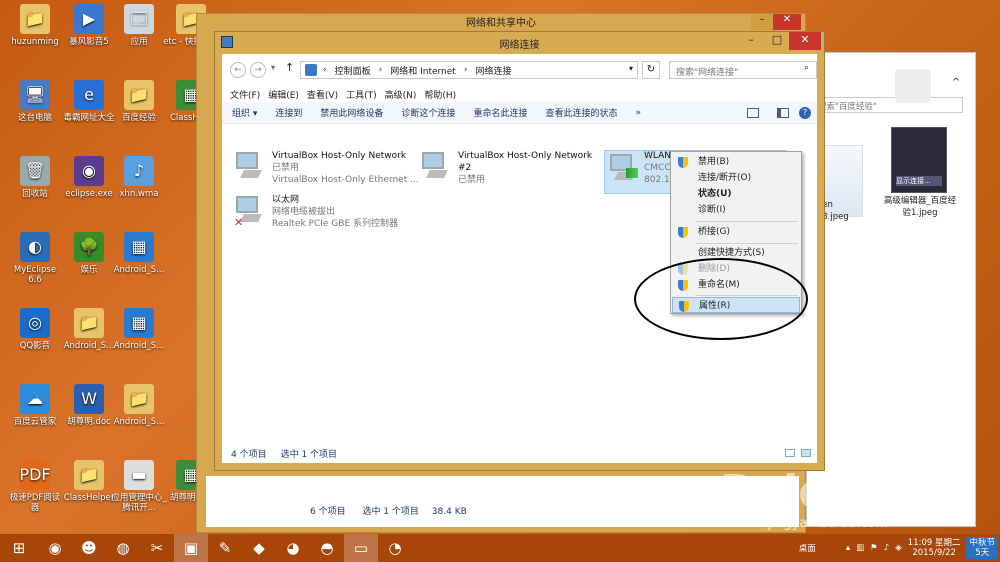 This screenshot has width=1000, height=562. What do you see at coordinates (956, 82) in the screenshot?
I see `chevron-up-icon: ^` at bounding box center [956, 82].